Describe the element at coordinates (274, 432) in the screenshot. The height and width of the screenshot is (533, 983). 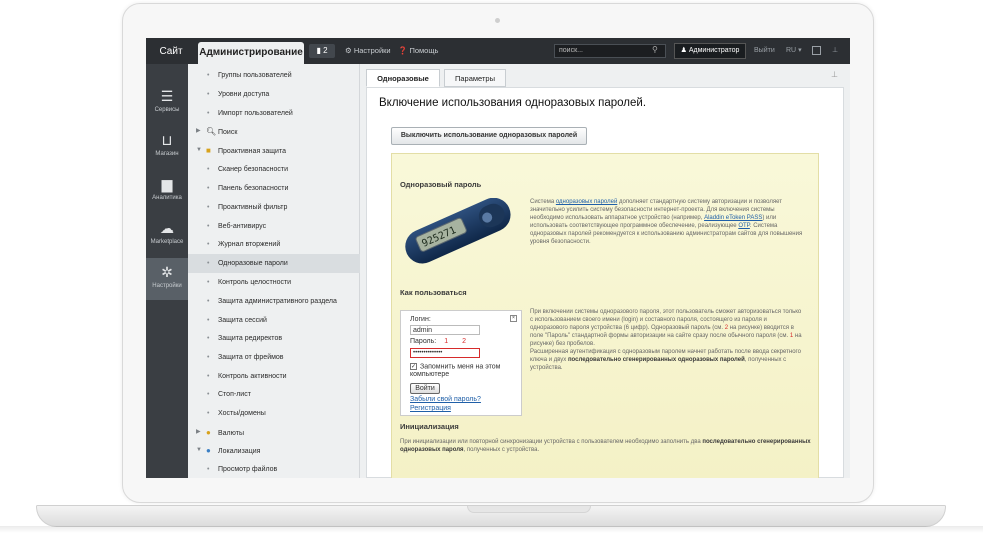
I see `menu-section-currencies: ▶ ● Валюты` at that location.